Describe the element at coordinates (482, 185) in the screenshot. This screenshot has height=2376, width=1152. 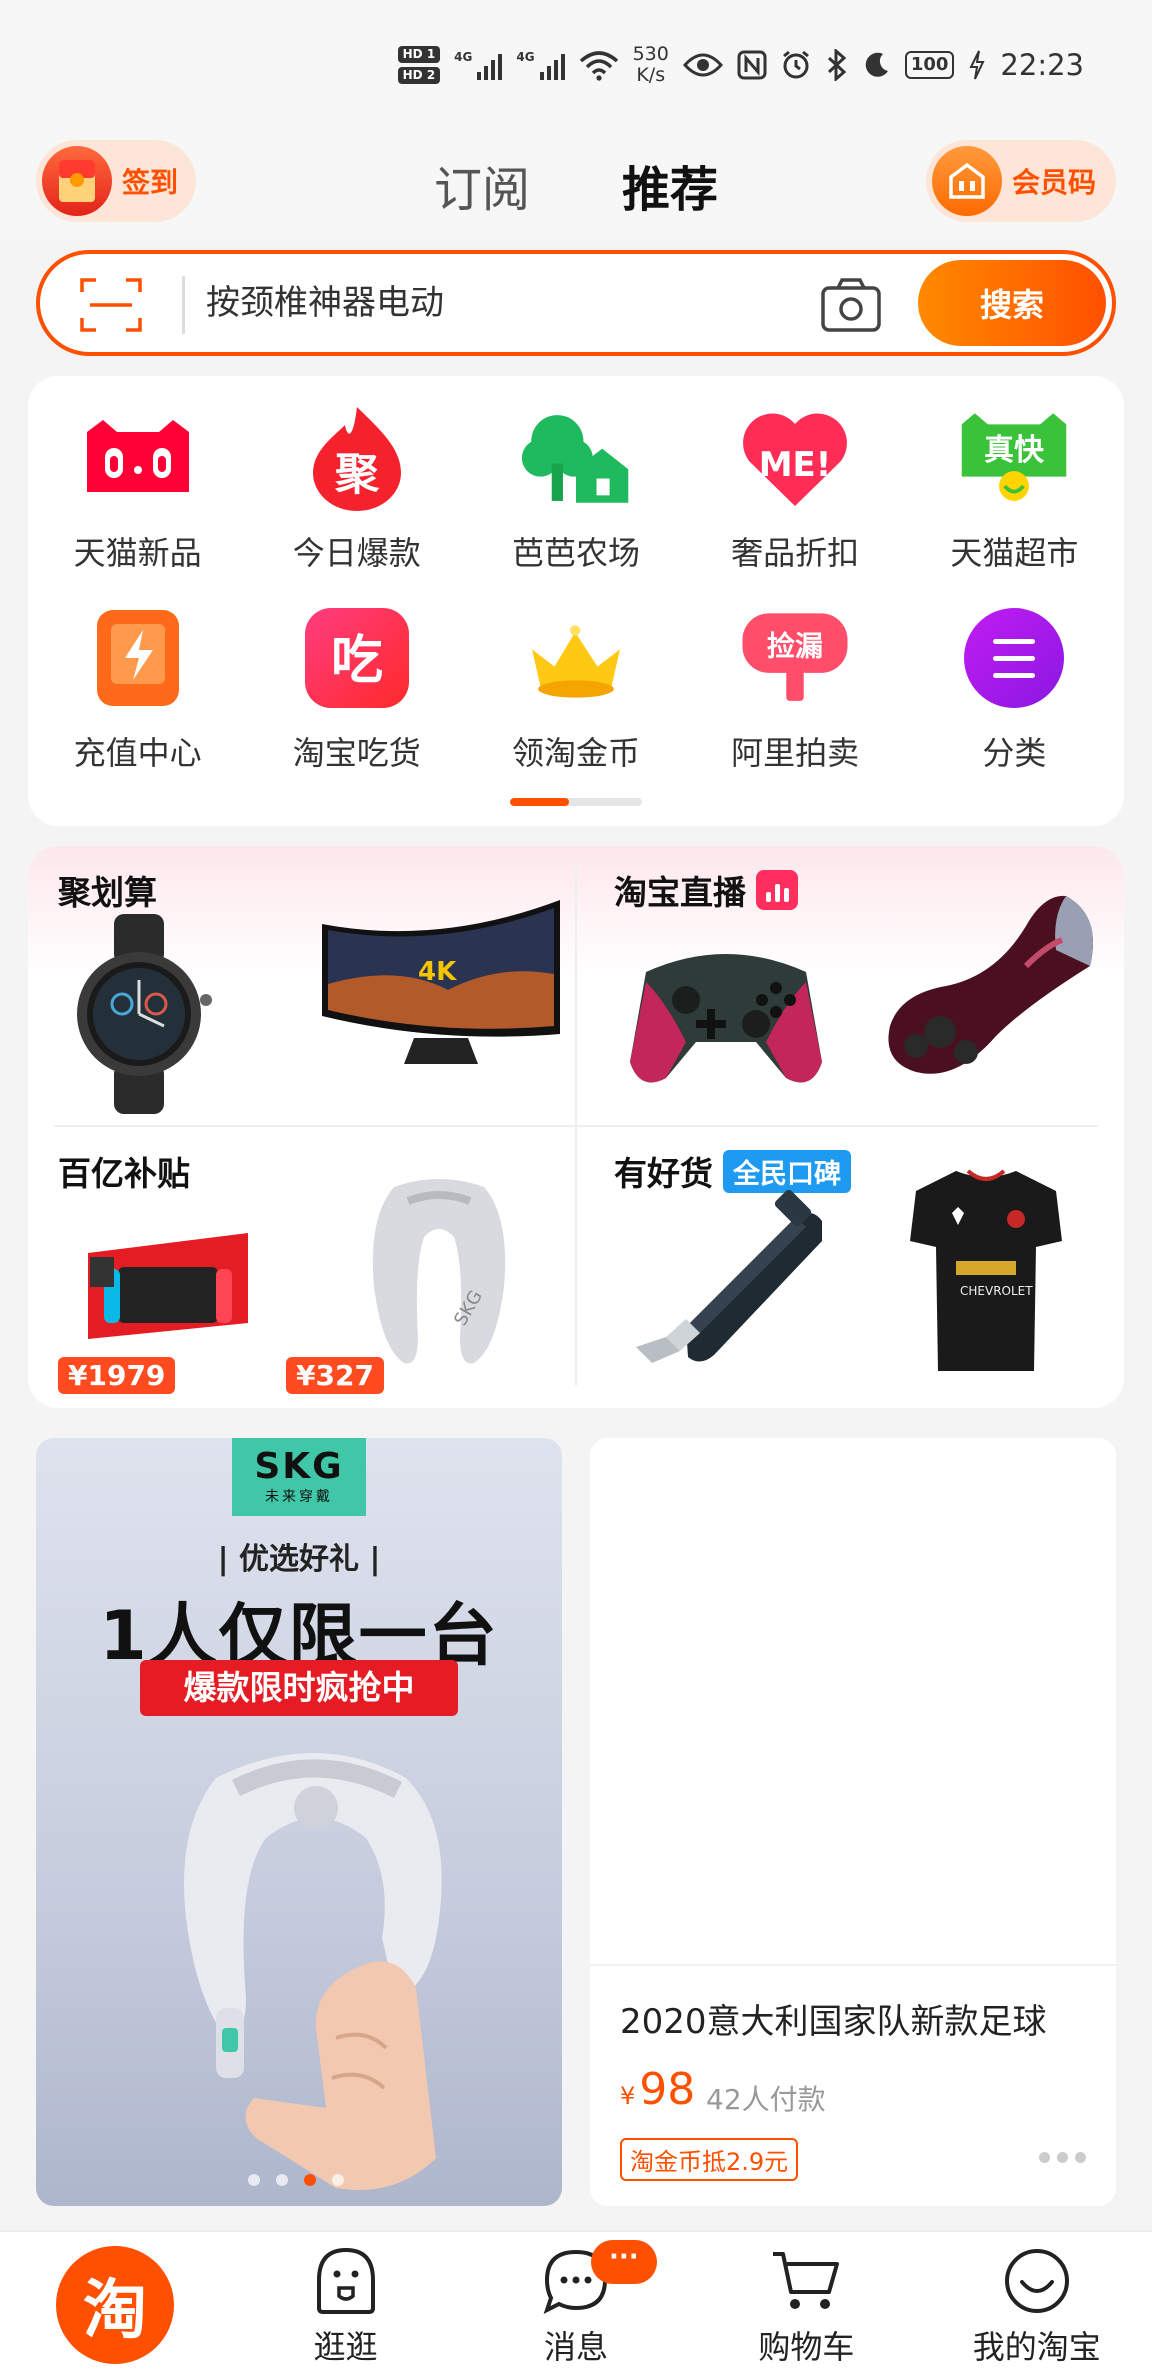
I see `tab-subscribe: 订阅` at that location.